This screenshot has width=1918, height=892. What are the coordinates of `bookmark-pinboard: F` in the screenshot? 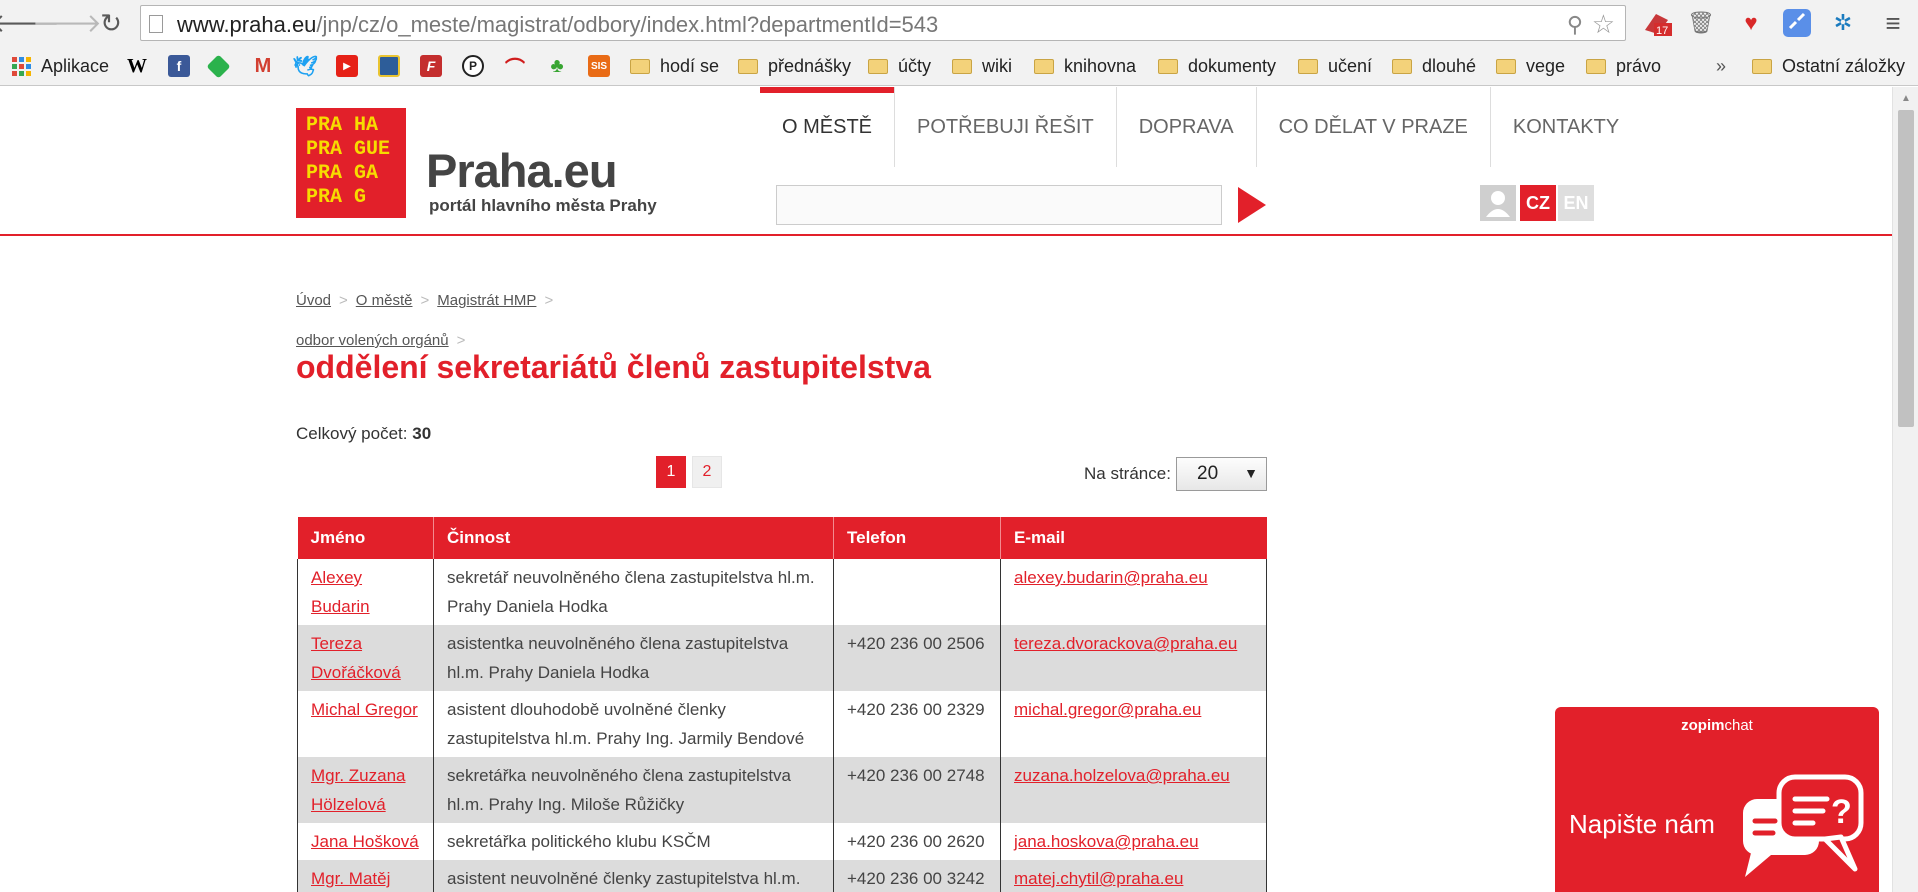 It's located at (431, 66).